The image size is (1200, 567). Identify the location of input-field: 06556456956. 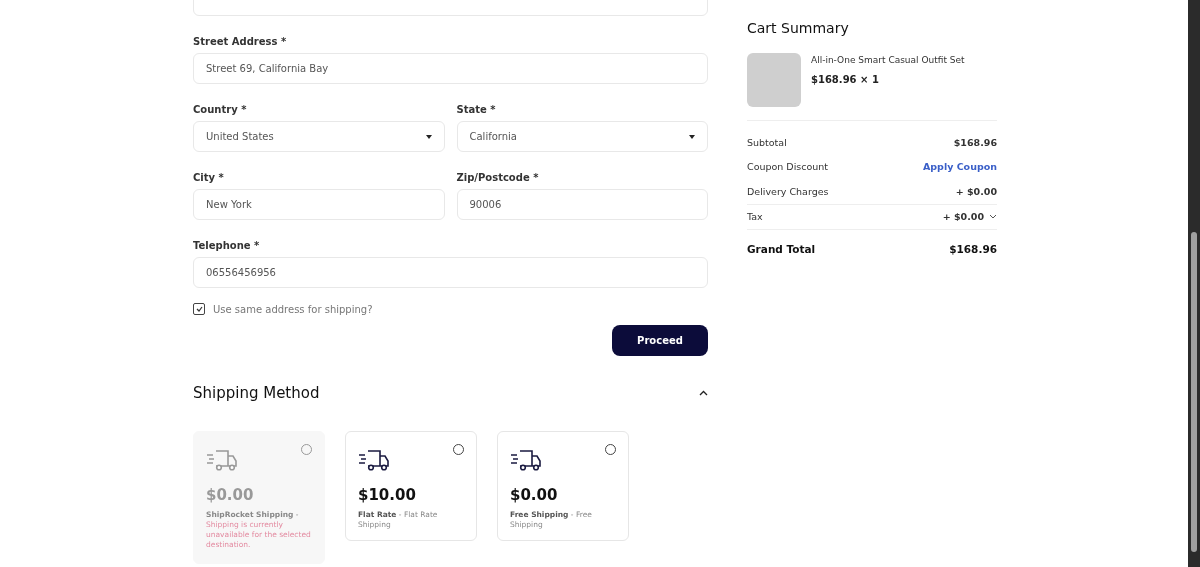
(450, 272).